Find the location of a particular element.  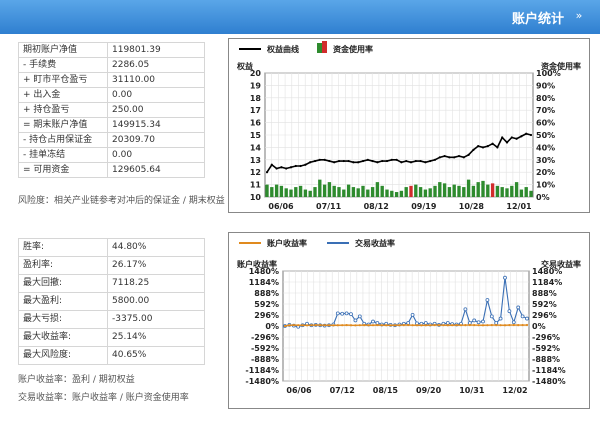

left-axis-title: 账户收益率 is located at coordinates (256, 264).